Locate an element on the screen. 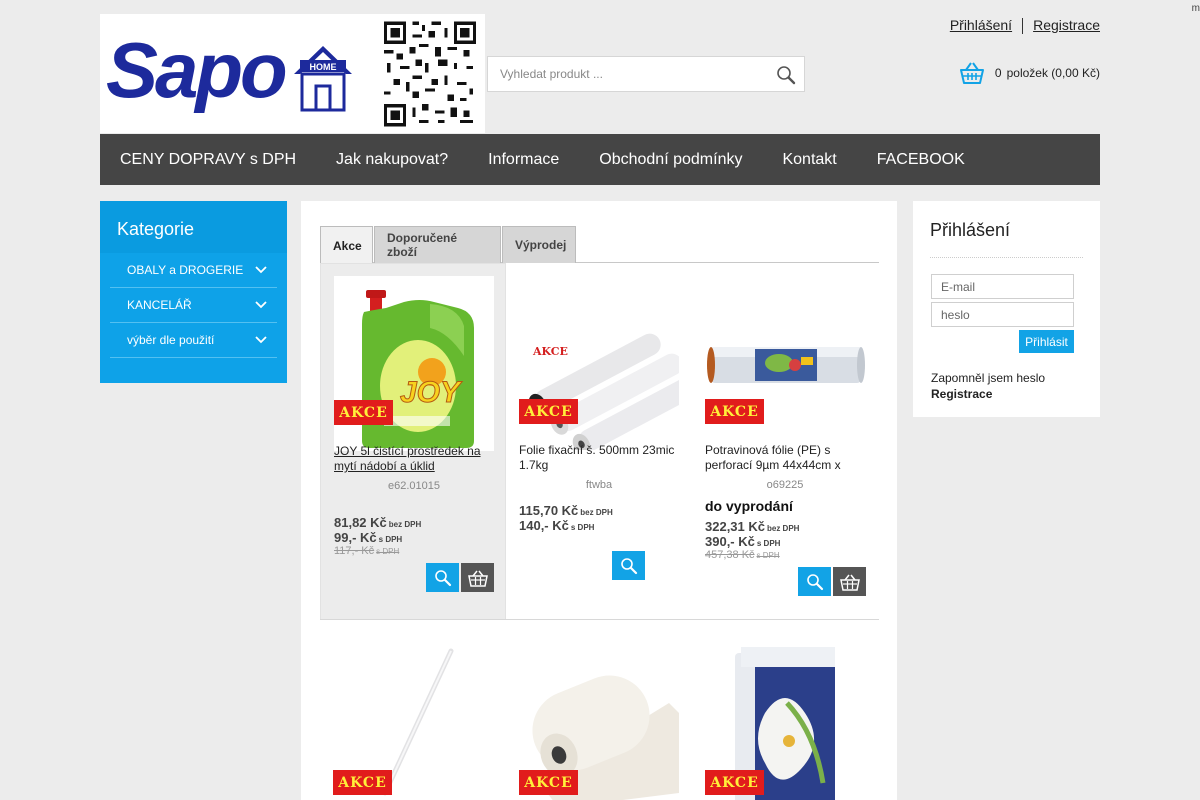 The height and width of the screenshot is (800, 1200). availability: do vyprodání is located at coordinates (749, 506).